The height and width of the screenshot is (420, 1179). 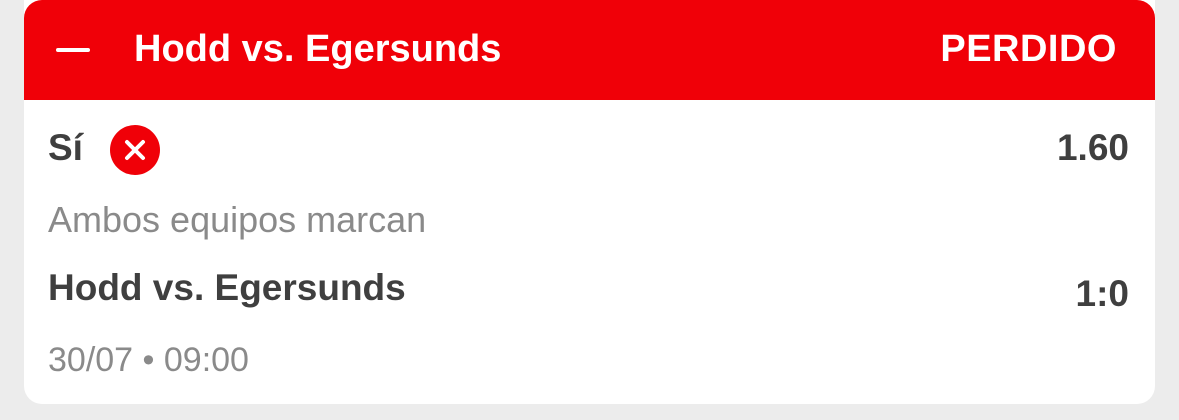 What do you see at coordinates (65, 147) in the screenshot?
I see `selection-label: Sí` at bounding box center [65, 147].